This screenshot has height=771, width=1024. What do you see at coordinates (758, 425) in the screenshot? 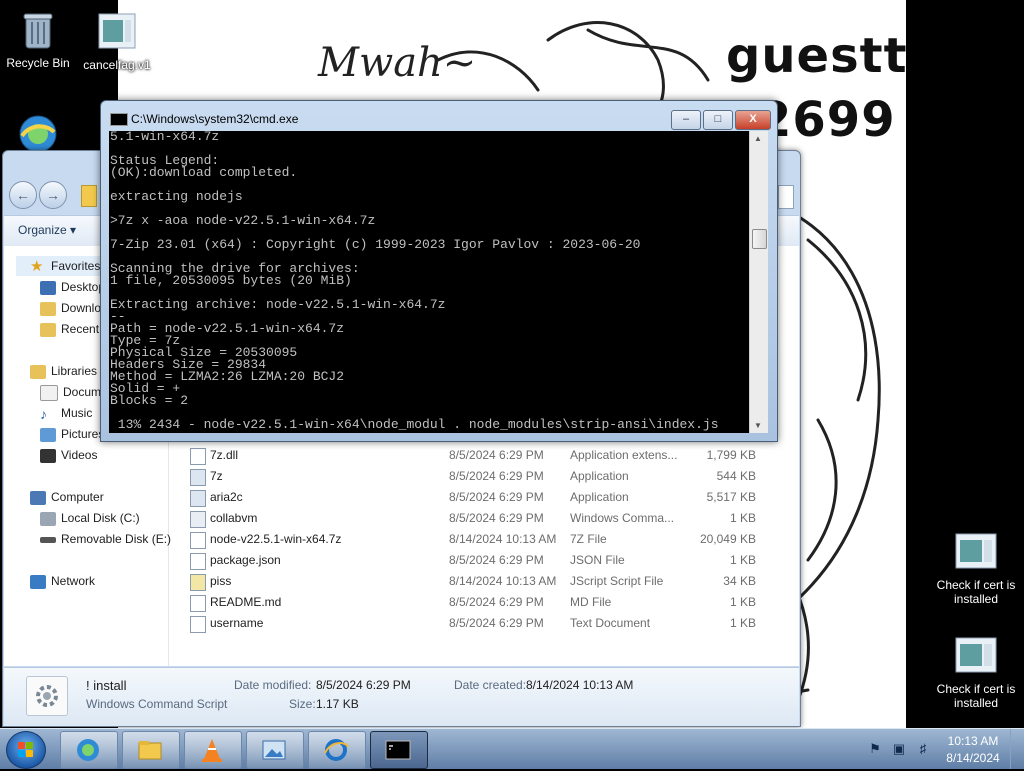
I see `scroll-down-icon: ▼` at bounding box center [758, 425].